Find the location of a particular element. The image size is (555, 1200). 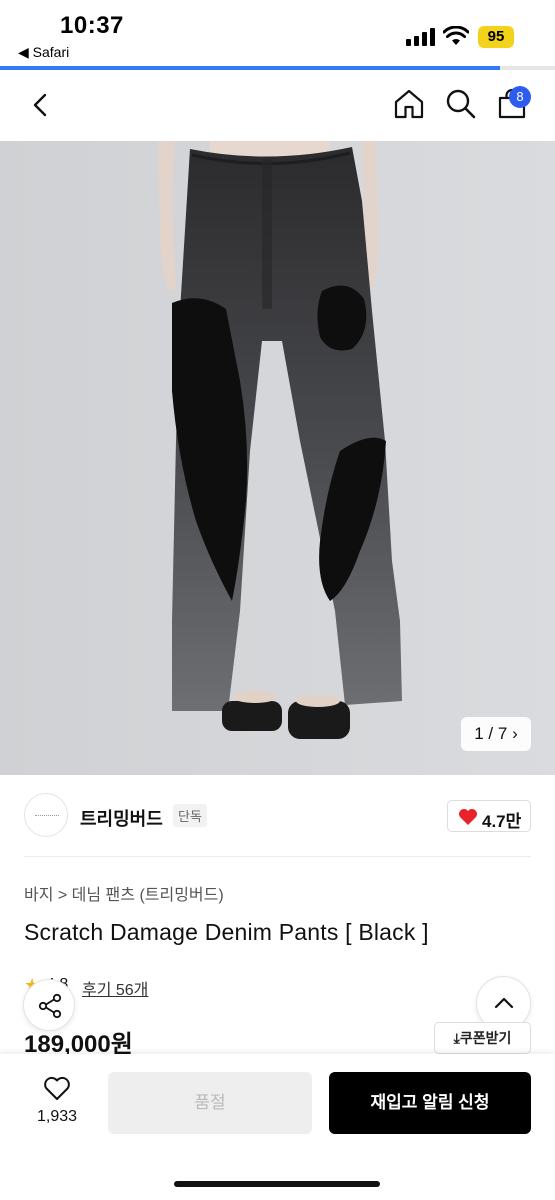

share-icon is located at coordinates (50, 1006).